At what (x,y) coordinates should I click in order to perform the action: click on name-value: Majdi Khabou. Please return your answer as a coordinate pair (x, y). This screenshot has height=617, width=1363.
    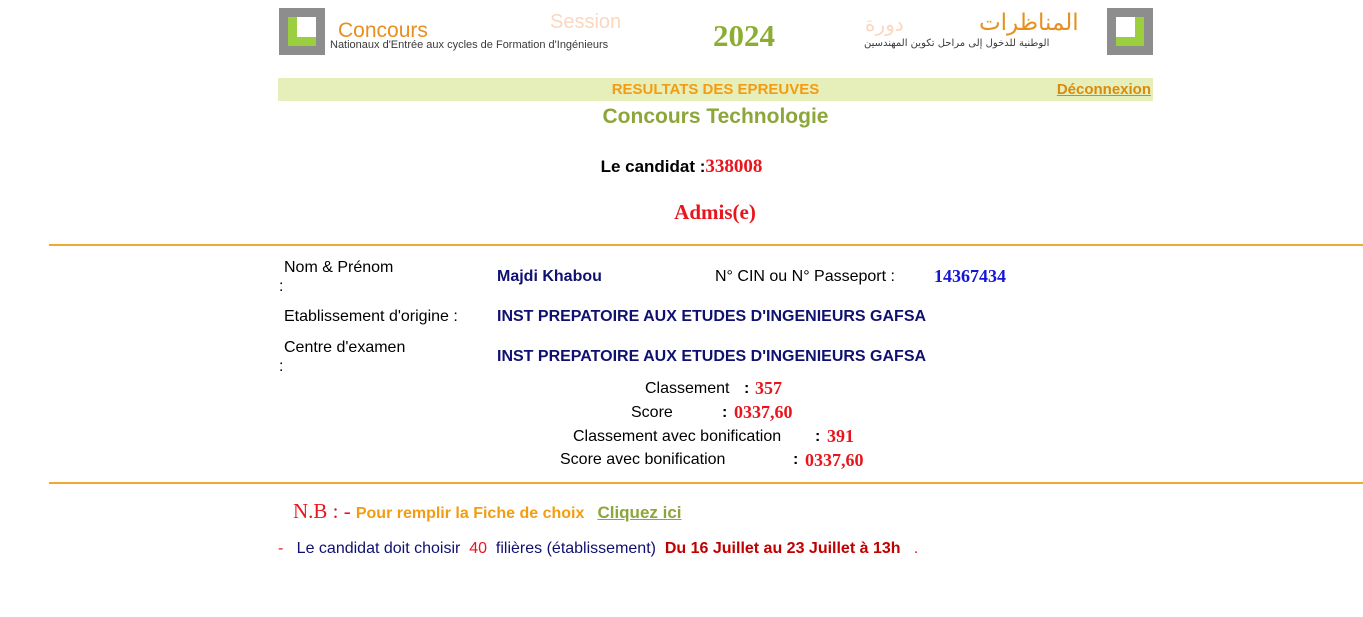
    Looking at the image, I should click on (549, 276).